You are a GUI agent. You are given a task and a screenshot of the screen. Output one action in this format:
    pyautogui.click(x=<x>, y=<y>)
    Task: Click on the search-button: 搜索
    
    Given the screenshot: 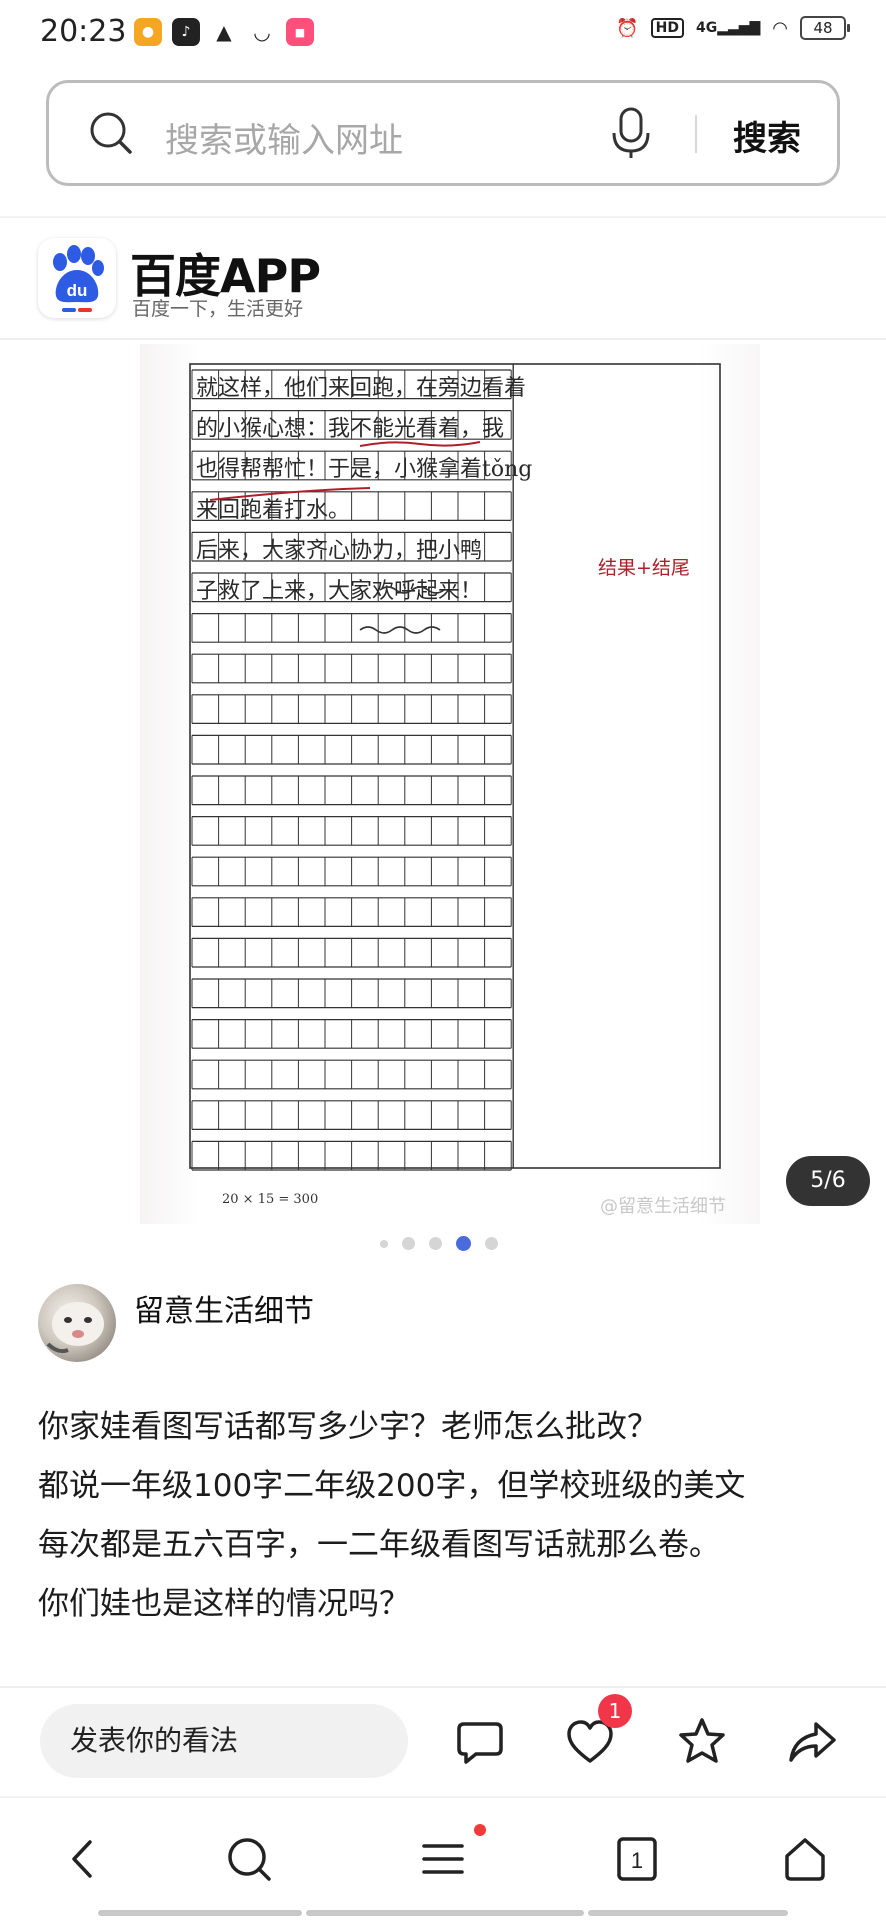 What is the action you would take?
    pyautogui.click(x=767, y=135)
    